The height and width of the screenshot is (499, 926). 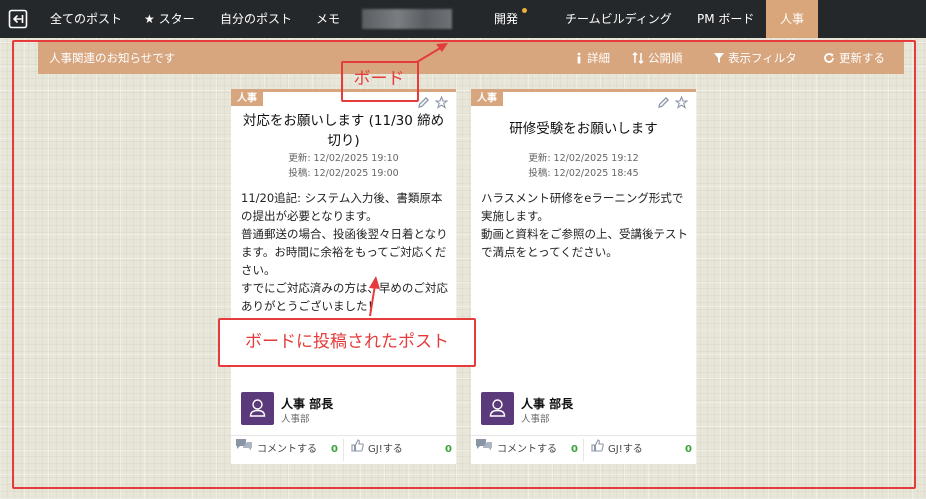 I want to click on nav-star: ★ スター, so click(x=169, y=19).